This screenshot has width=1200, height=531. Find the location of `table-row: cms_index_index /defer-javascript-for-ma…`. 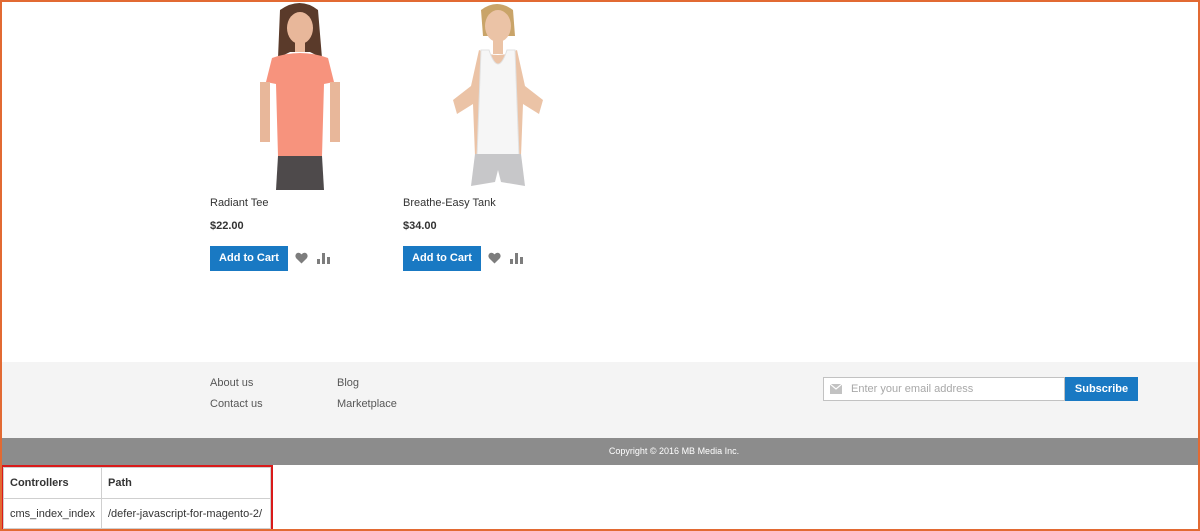

table-row: cms_index_index /defer-javascript-for-ma… is located at coordinates (137, 513).